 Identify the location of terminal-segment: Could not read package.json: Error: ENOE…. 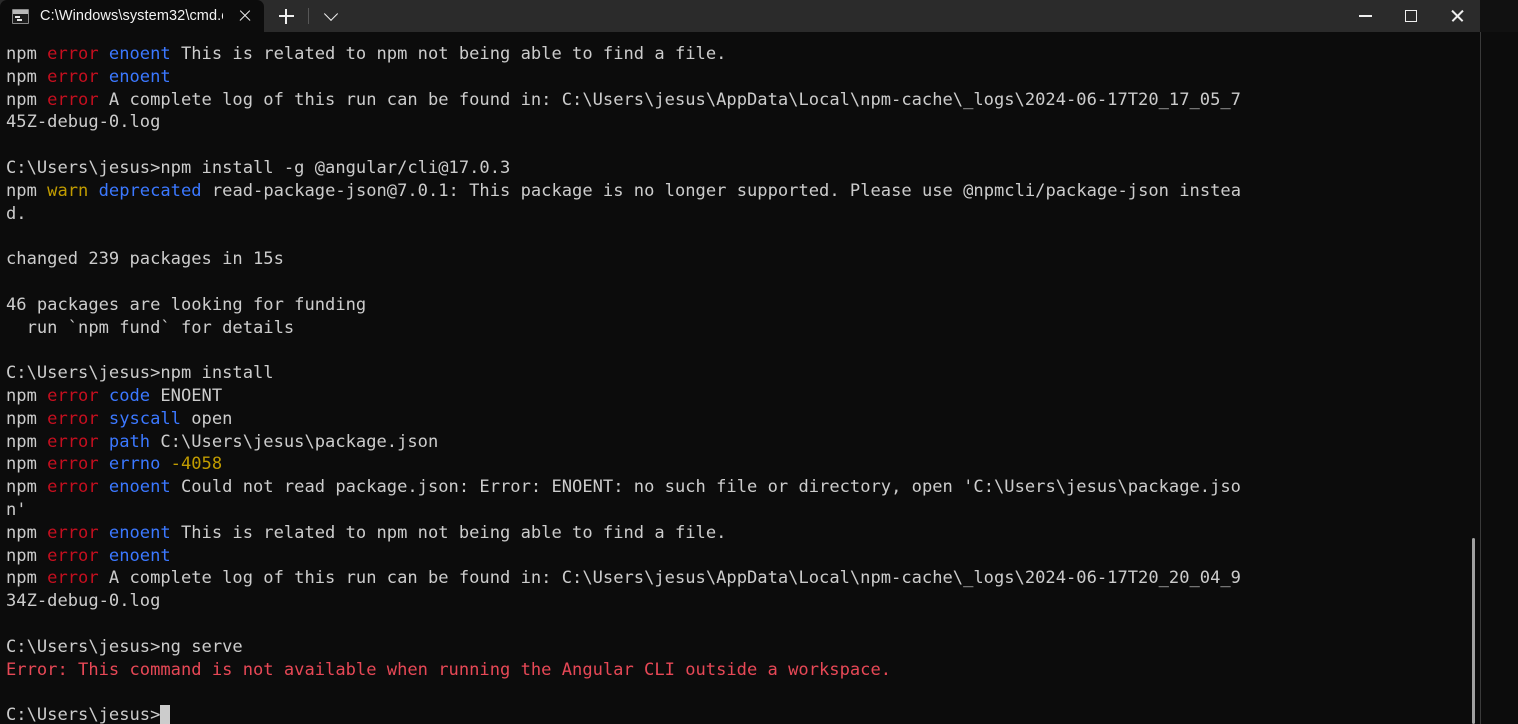
(710, 487).